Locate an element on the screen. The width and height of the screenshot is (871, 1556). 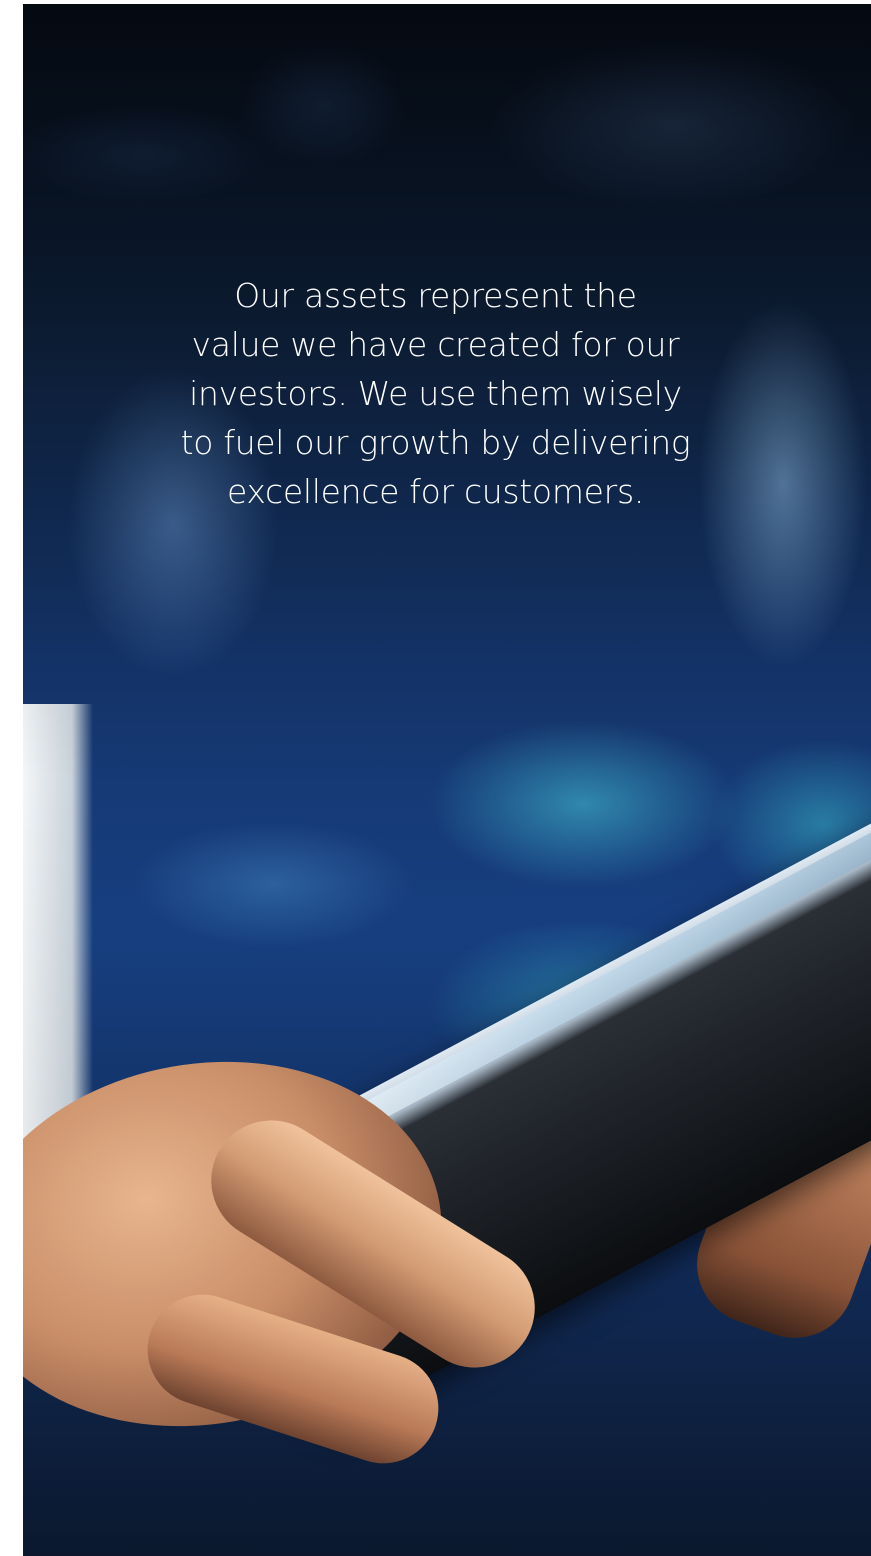
quote-line: Our assets represent the is located at coordinates (435, 295).